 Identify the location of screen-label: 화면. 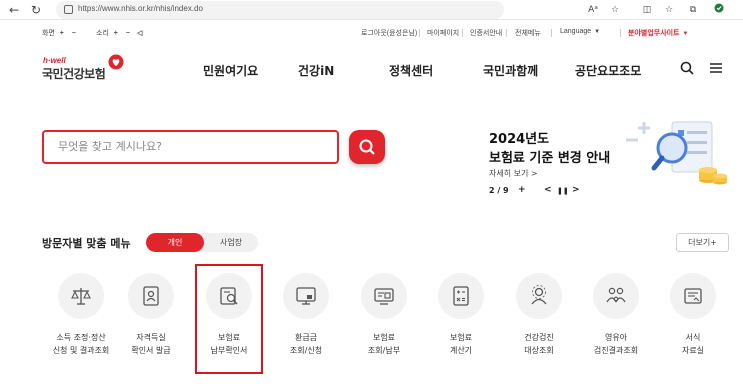
(48, 33).